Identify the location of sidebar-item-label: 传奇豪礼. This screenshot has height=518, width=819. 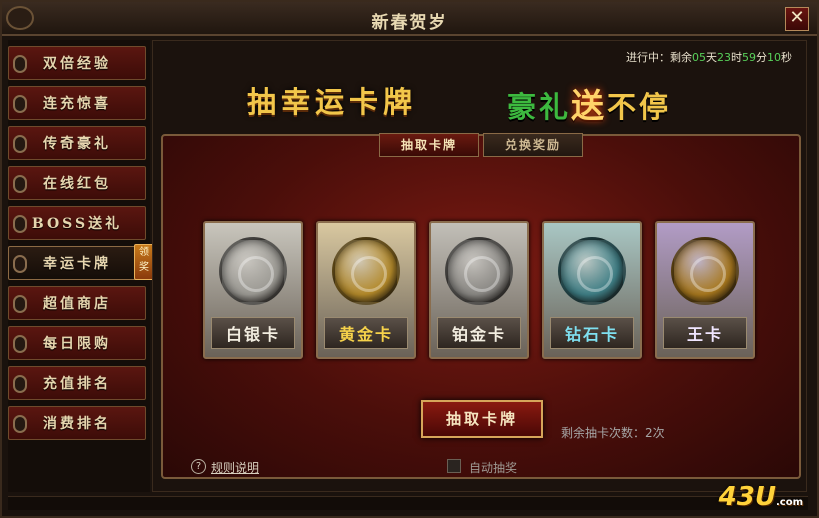
(77, 144).